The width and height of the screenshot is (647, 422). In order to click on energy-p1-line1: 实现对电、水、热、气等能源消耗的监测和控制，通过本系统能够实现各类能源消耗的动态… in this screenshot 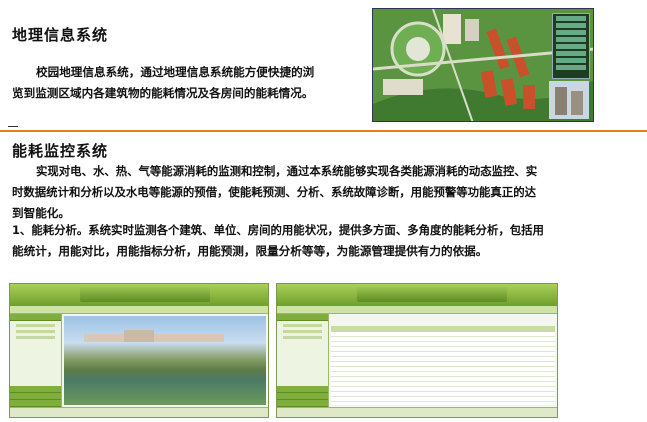, I will do `click(287, 171)`.